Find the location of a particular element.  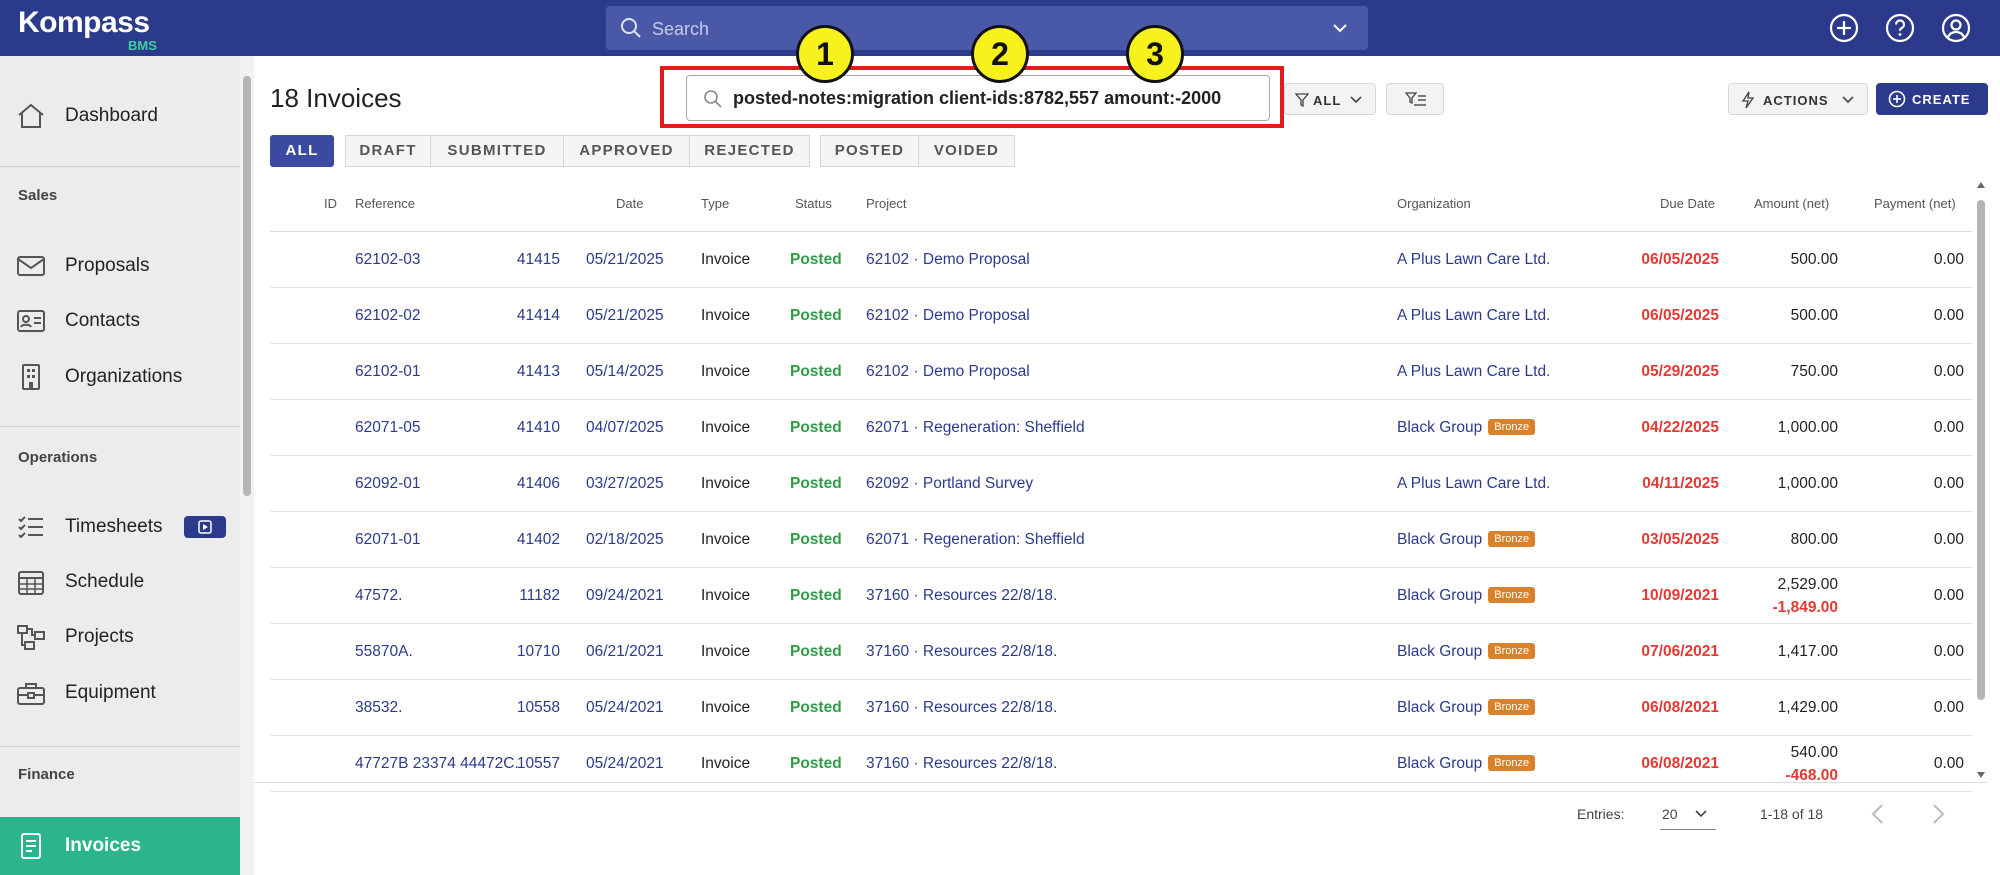

tier-badge: Bronze is located at coordinates (1512, 427).